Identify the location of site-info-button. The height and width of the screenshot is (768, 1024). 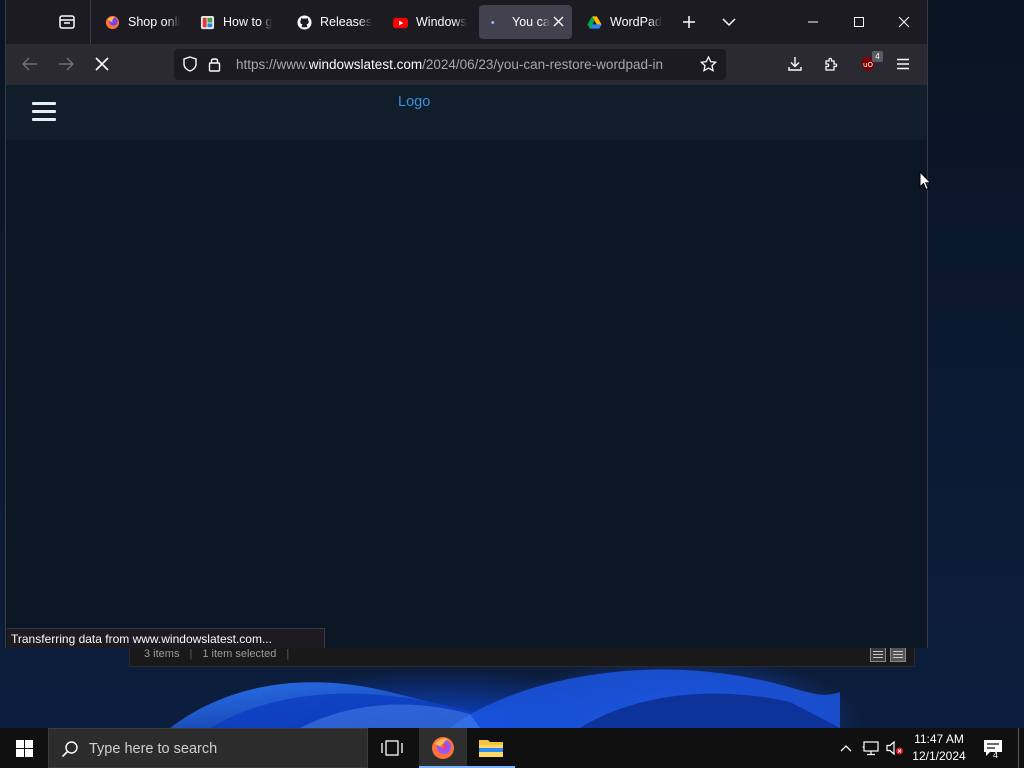
(214, 65).